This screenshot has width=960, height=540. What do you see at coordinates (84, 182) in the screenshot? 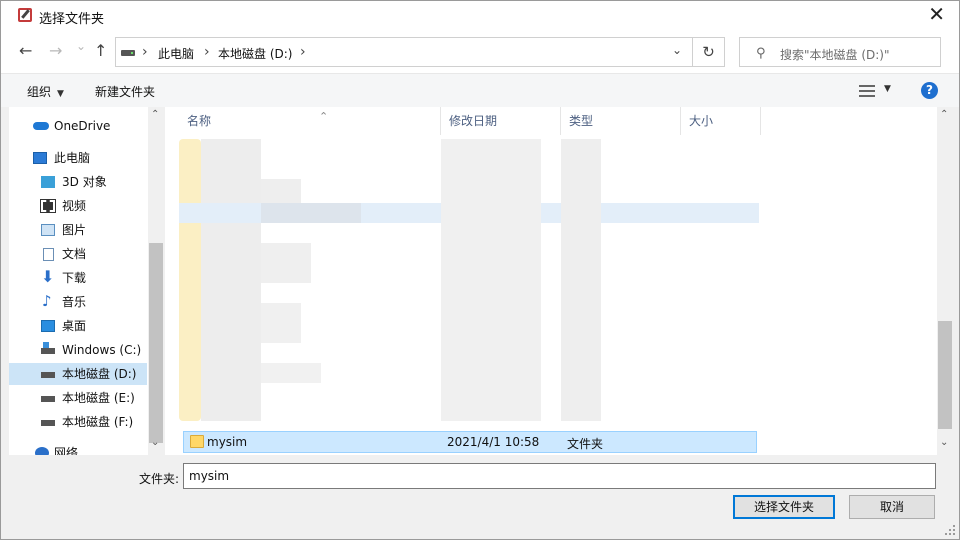
I see `sidebar-item-label: 3D 对象` at bounding box center [84, 182].